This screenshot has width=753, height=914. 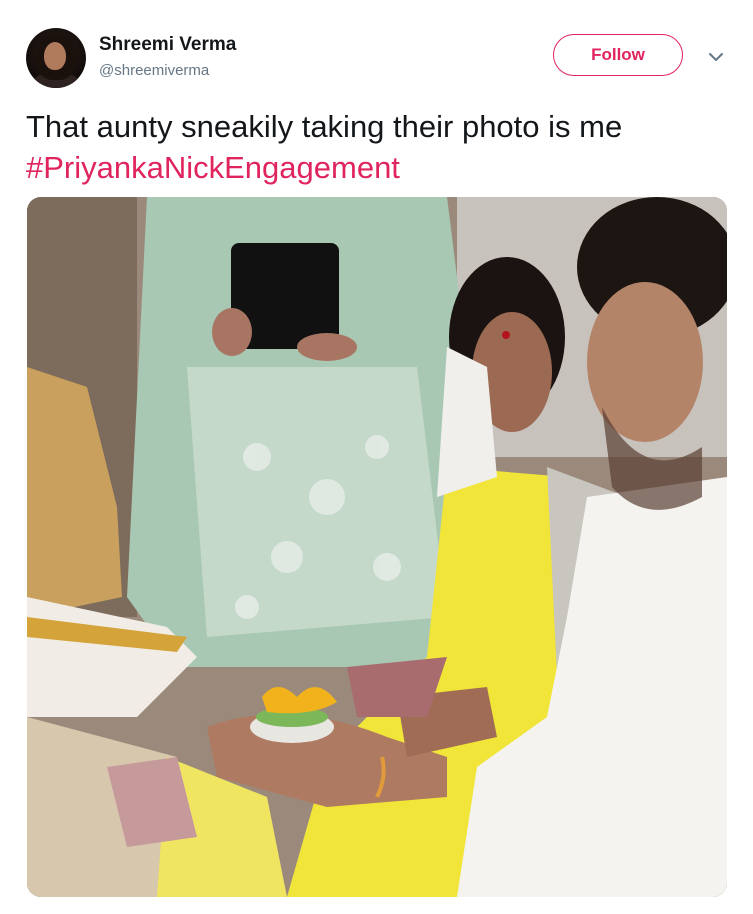 What do you see at coordinates (376, 167) in the screenshot?
I see `hashtag-link: #PriyankaNickEngagement` at bounding box center [376, 167].